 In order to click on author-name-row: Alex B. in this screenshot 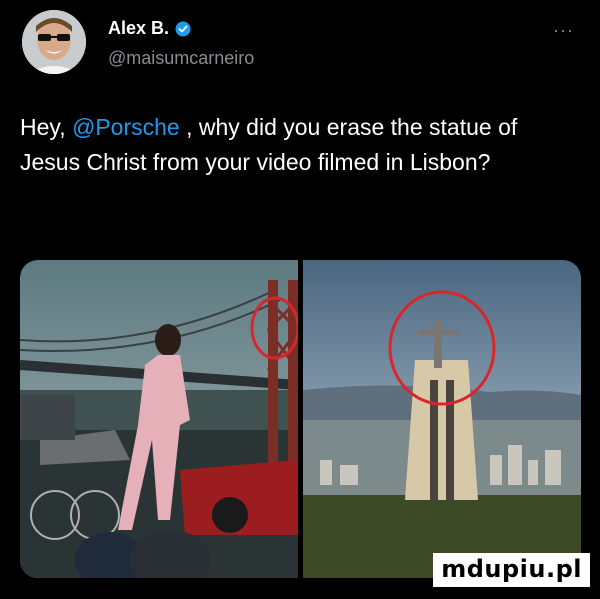, I will do `click(149, 28)`.